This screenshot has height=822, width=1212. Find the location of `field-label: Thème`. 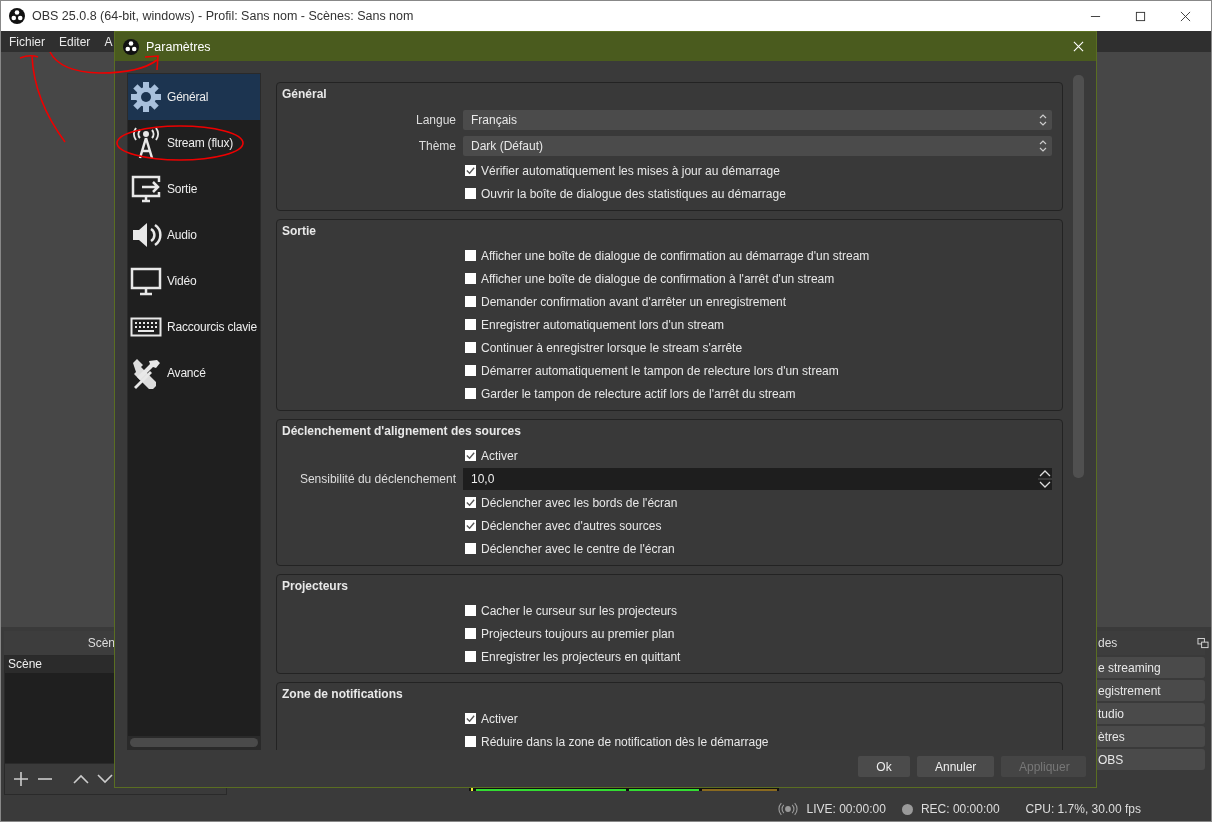

field-label: Thème is located at coordinates (436, 146).